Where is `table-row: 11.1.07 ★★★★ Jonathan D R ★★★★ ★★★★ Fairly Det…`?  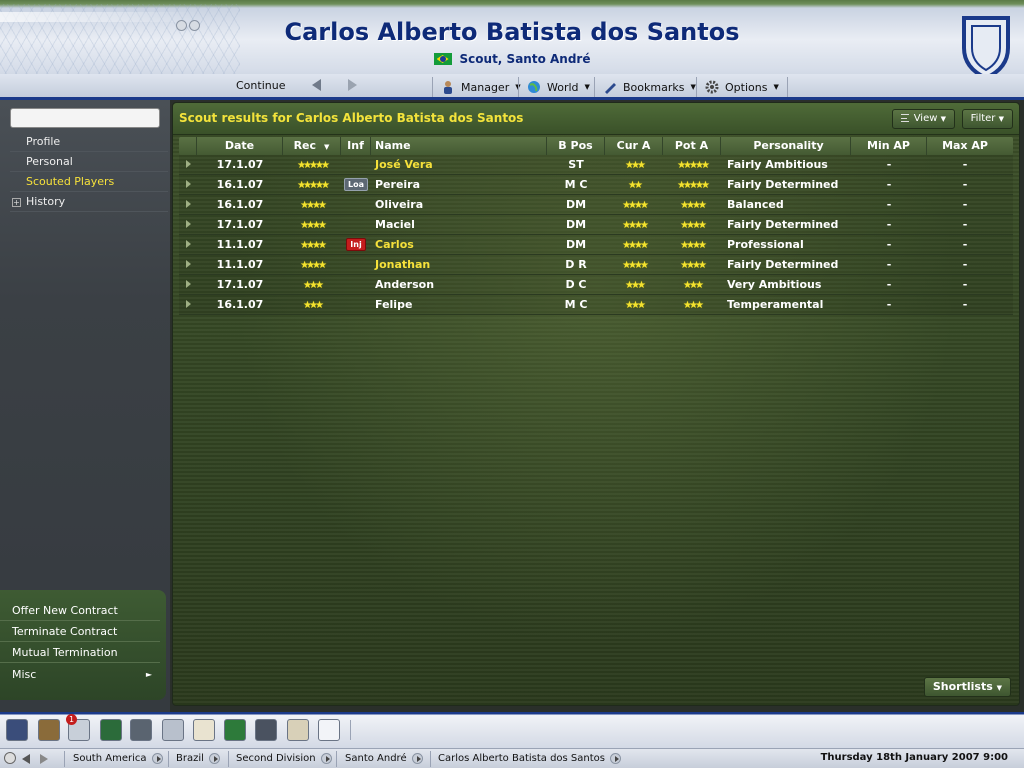
table-row: 11.1.07 ★★★★ Jonathan D R ★★★★ ★★★★ Fairly Det… is located at coordinates (596, 265).